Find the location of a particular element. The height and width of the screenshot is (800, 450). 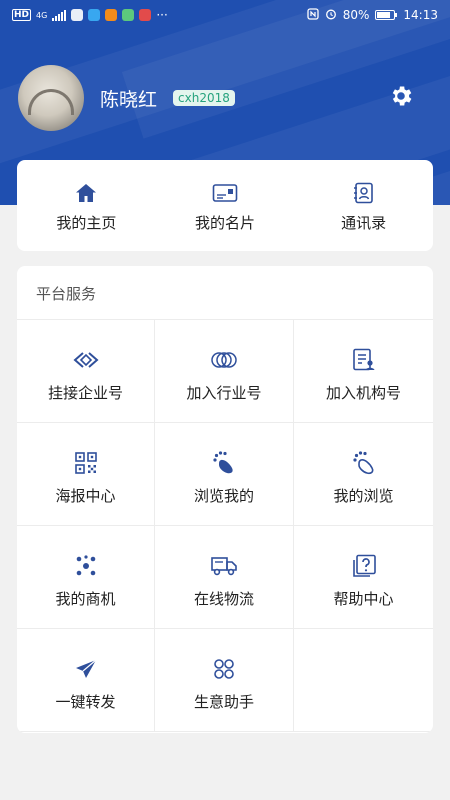

quick-link-label: 我的主页 is located at coordinates (86, 223).